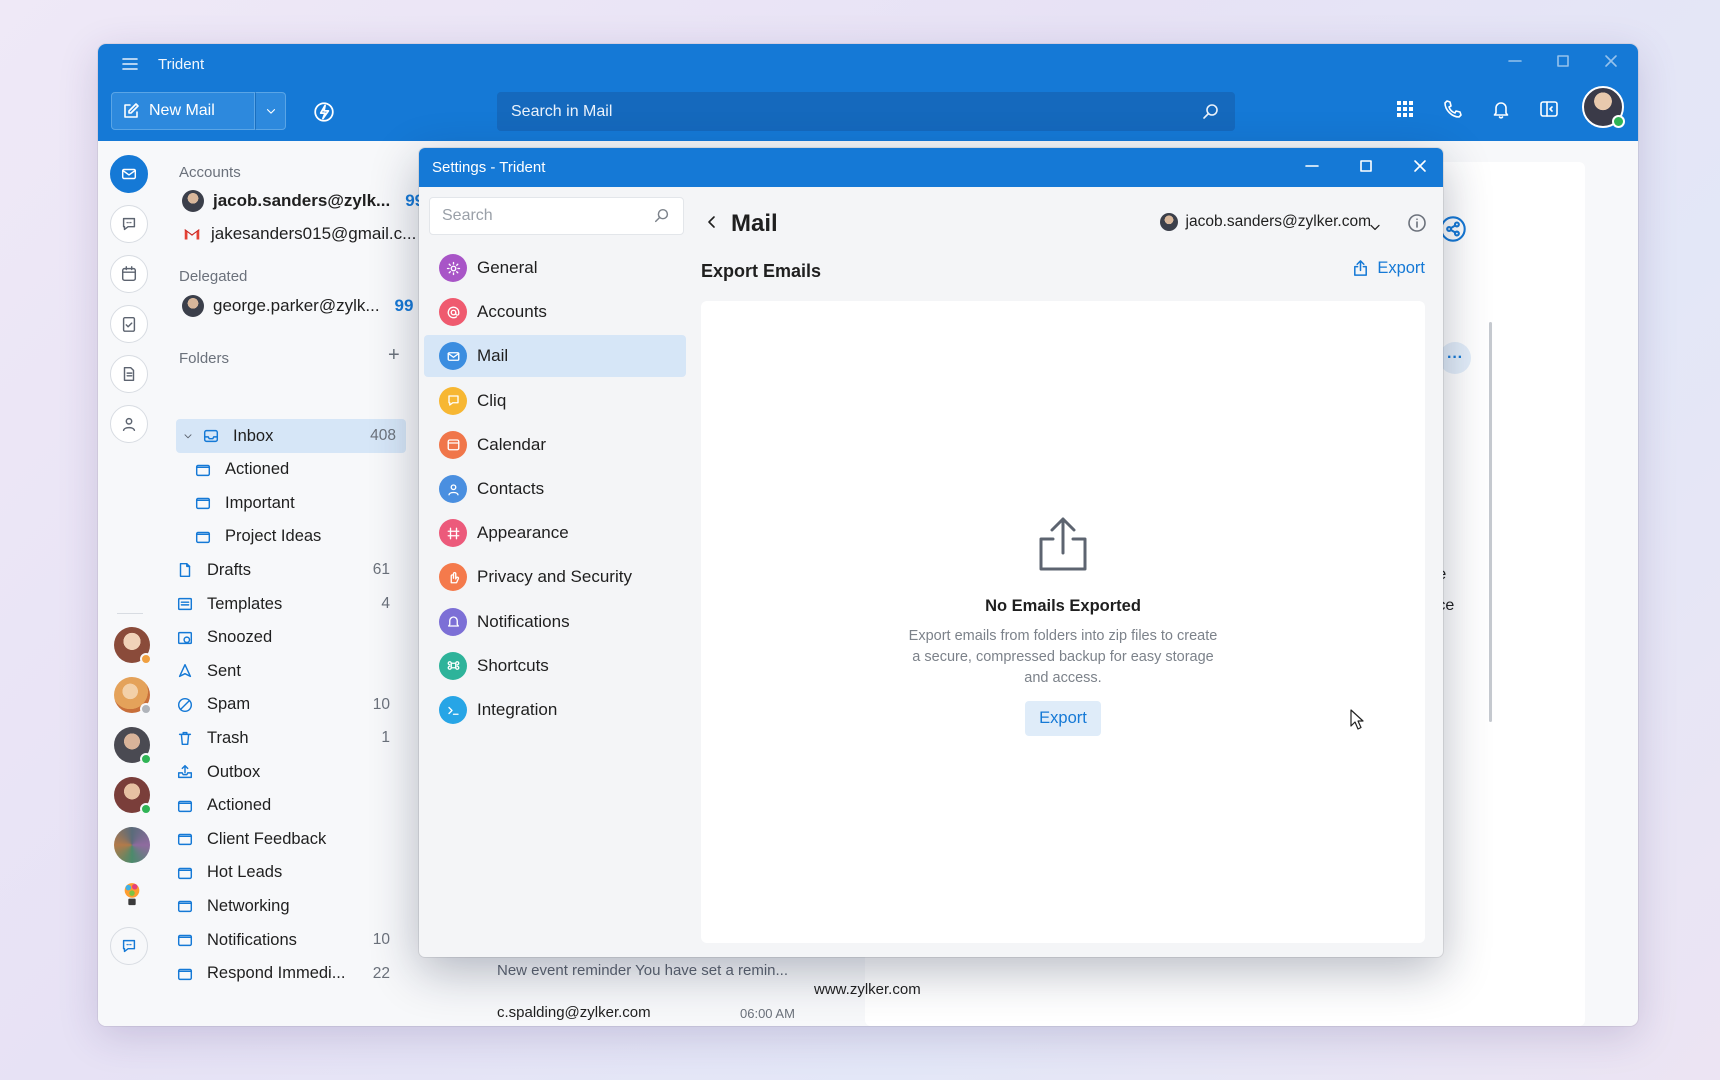 This screenshot has height=1080, width=1720. I want to click on settings-nav-label: Contacts, so click(511, 488).